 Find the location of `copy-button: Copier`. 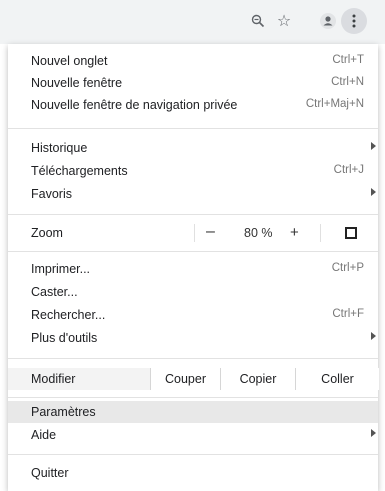

copy-button: Copier is located at coordinates (257, 379).